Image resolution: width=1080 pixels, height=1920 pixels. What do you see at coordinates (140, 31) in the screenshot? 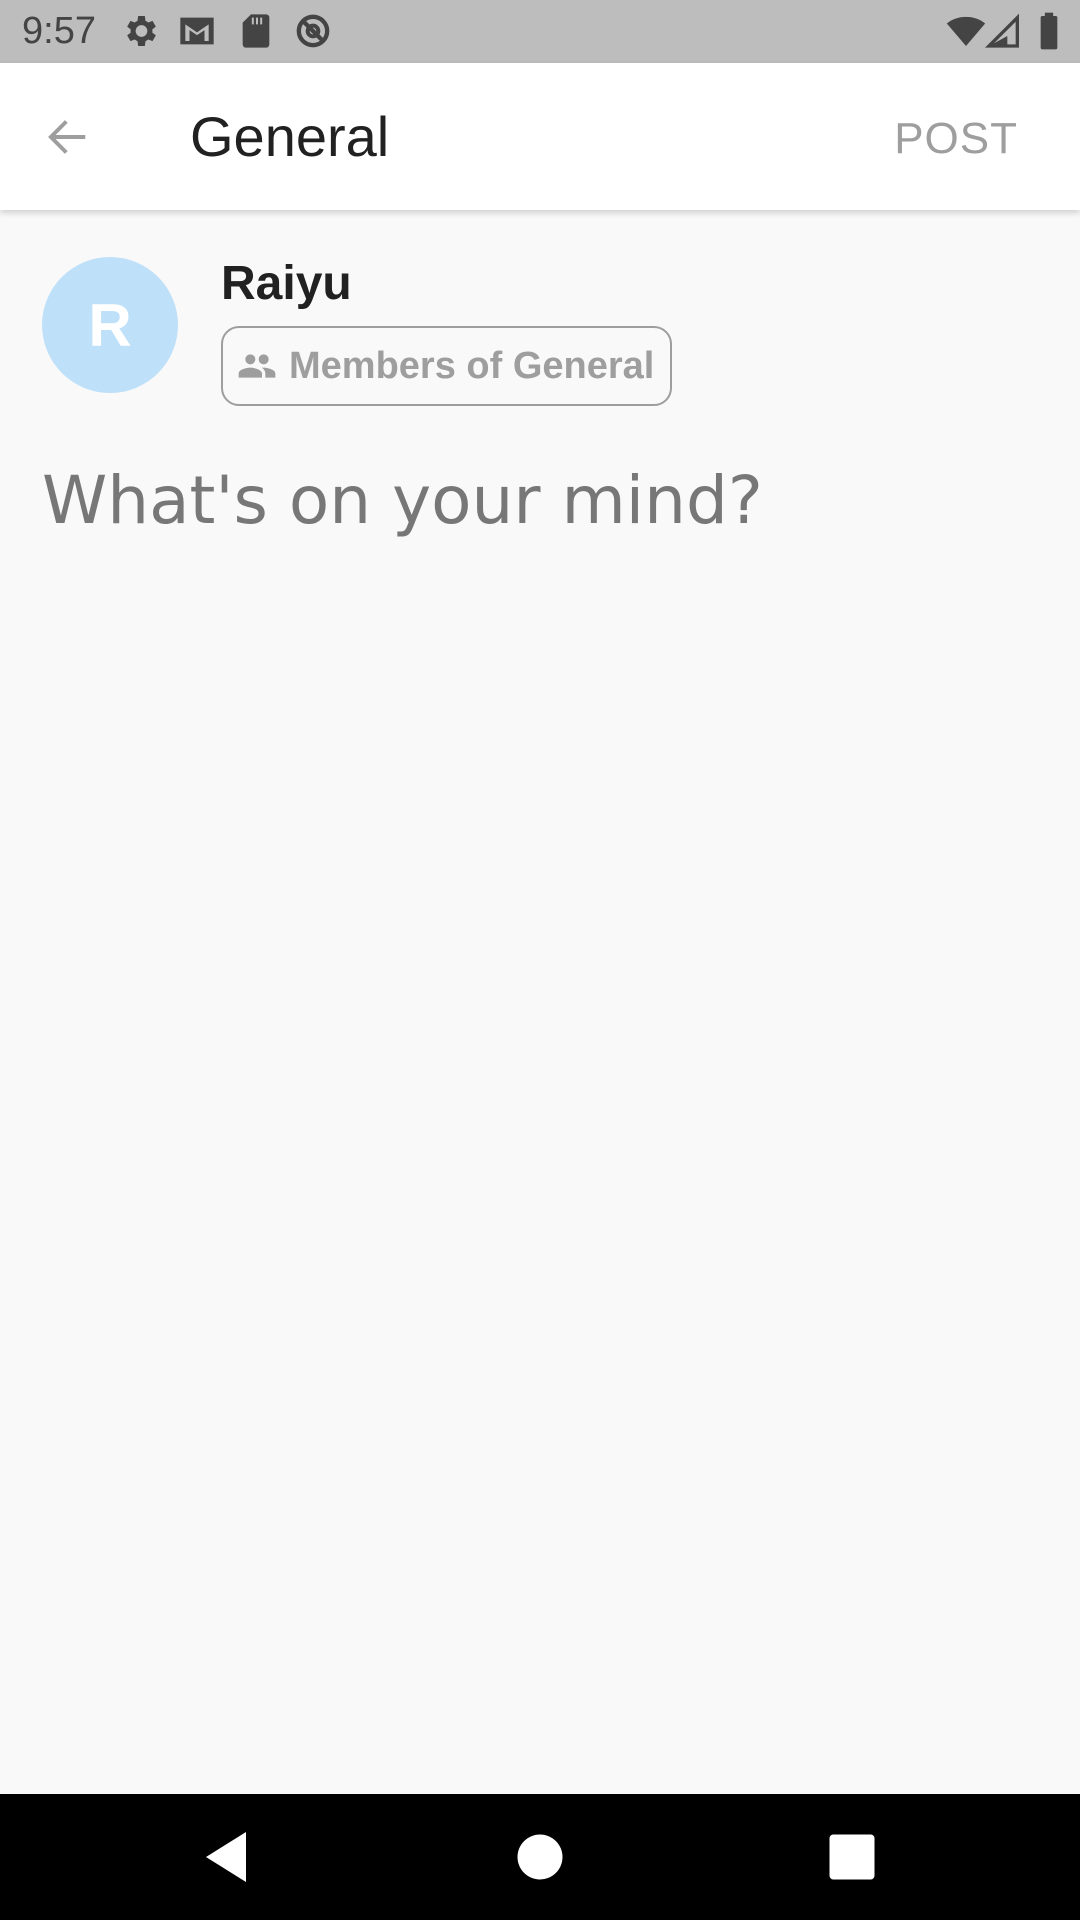
I see `gear-icon` at bounding box center [140, 31].